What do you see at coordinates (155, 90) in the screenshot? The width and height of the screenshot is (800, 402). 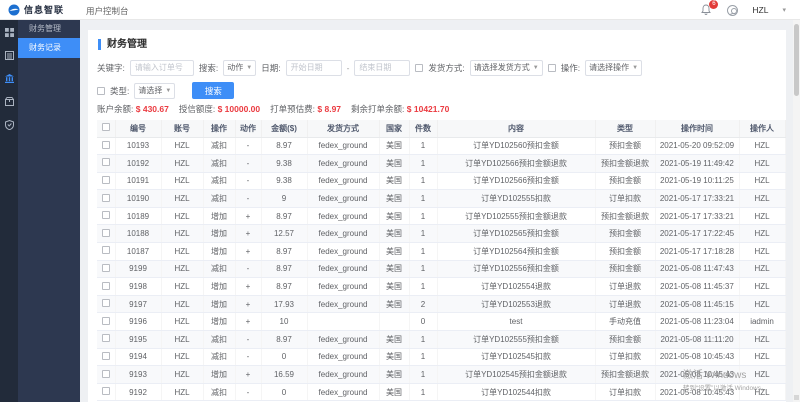 I see `type-select: 请选择 ▼` at bounding box center [155, 90].